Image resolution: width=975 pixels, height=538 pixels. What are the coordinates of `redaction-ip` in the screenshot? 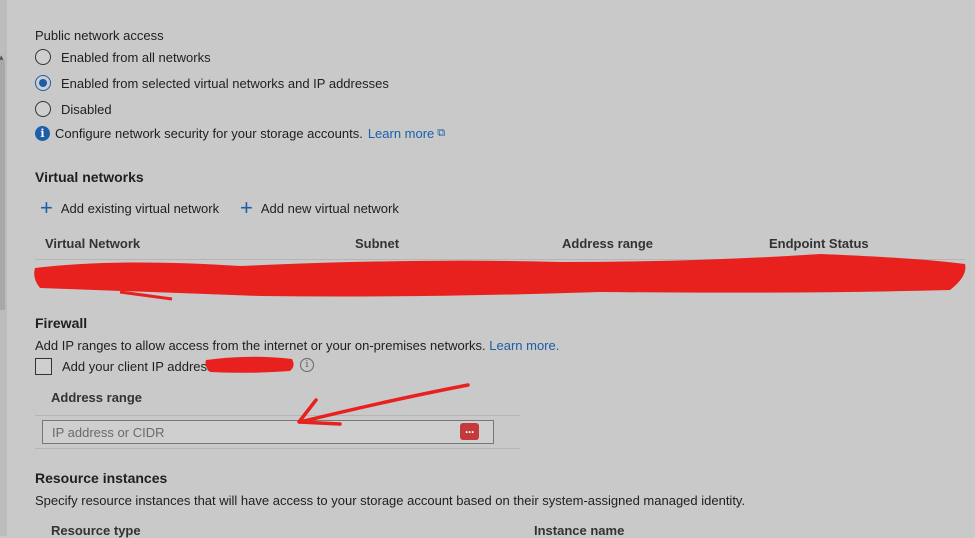 It's located at (249, 364).